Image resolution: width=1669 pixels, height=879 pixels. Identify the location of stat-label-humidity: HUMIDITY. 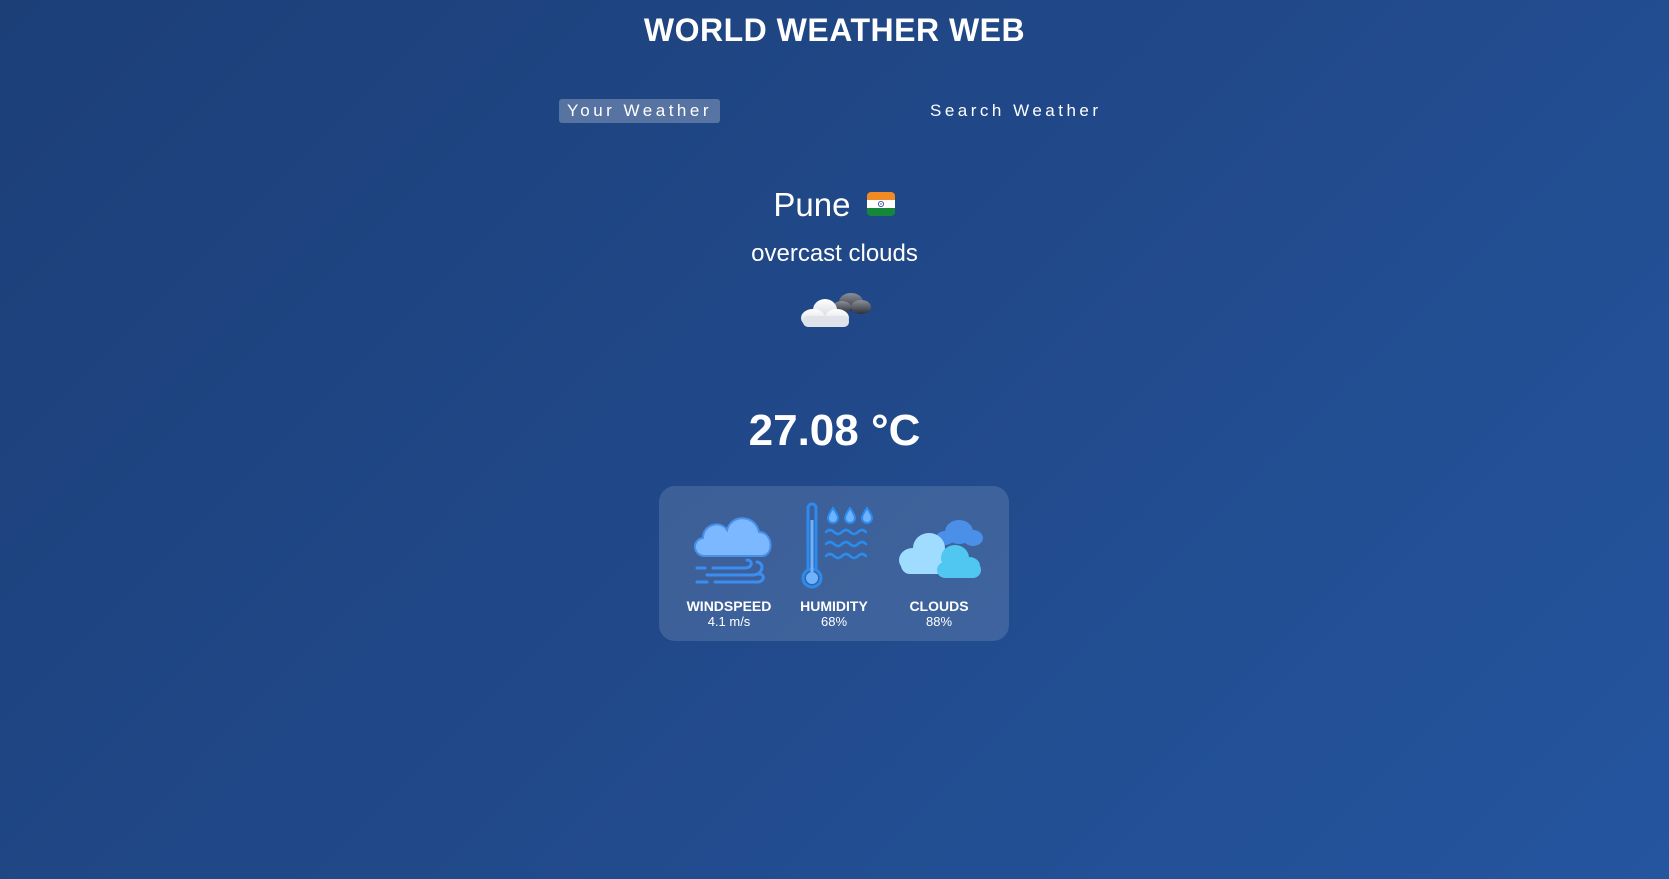
(834, 606).